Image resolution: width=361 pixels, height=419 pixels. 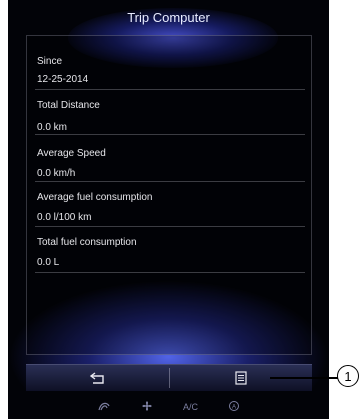 What do you see at coordinates (52, 127) in the screenshot?
I see `total-distance-value: 0.0 km` at bounding box center [52, 127].